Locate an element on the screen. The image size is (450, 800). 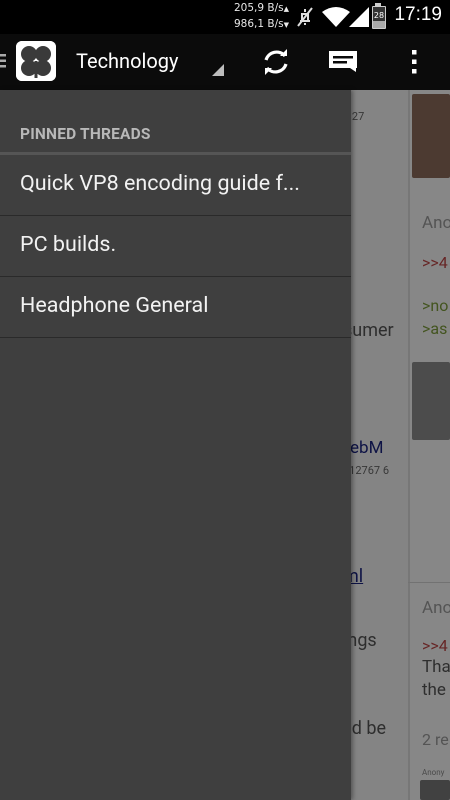
reply-icon is located at coordinates (343, 61).